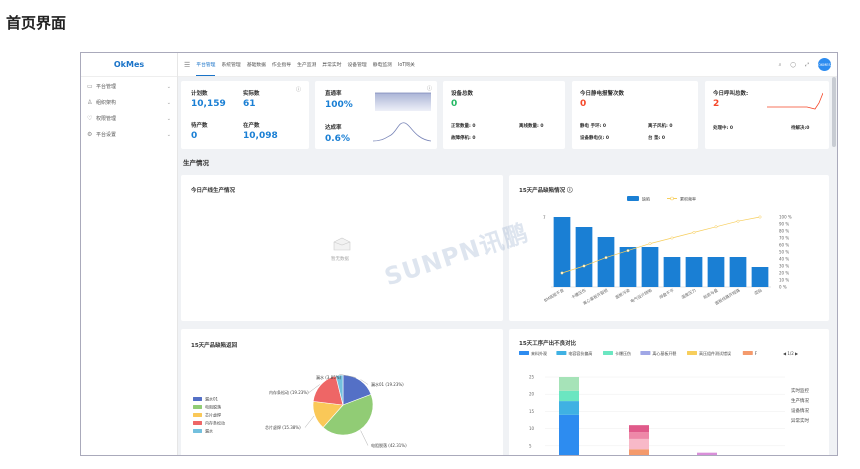 The image size is (860, 469). What do you see at coordinates (594, 138) in the screenshot?
I see `esd-device: 设备静电仪: 0` at bounding box center [594, 138].